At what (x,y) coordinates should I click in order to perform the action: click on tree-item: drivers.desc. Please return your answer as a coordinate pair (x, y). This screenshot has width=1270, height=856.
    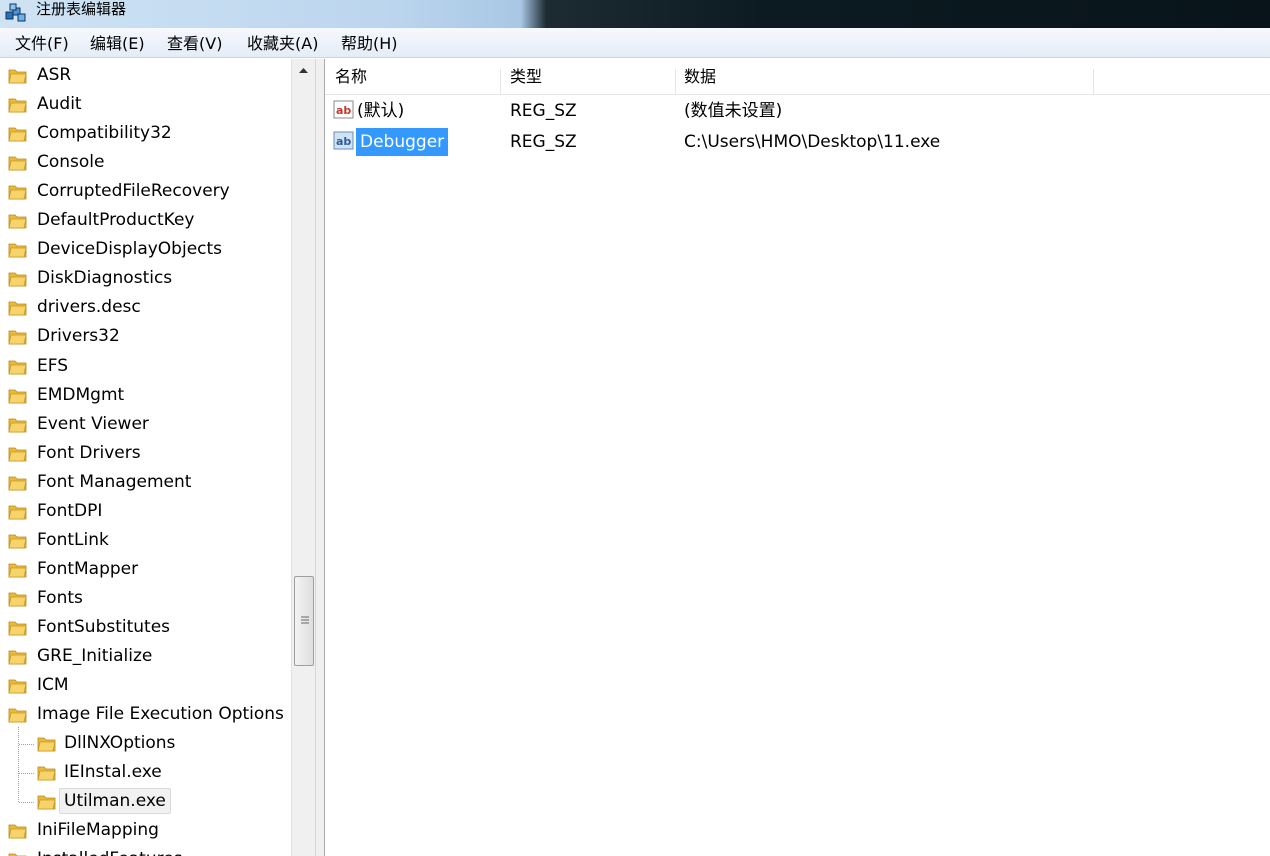
    Looking at the image, I should click on (145, 307).